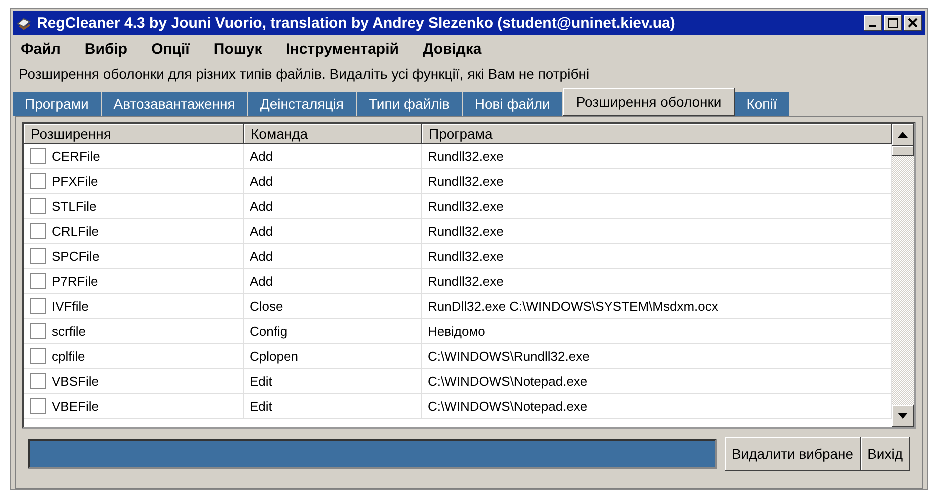  I want to click on menu-item: Файл, so click(41, 49).